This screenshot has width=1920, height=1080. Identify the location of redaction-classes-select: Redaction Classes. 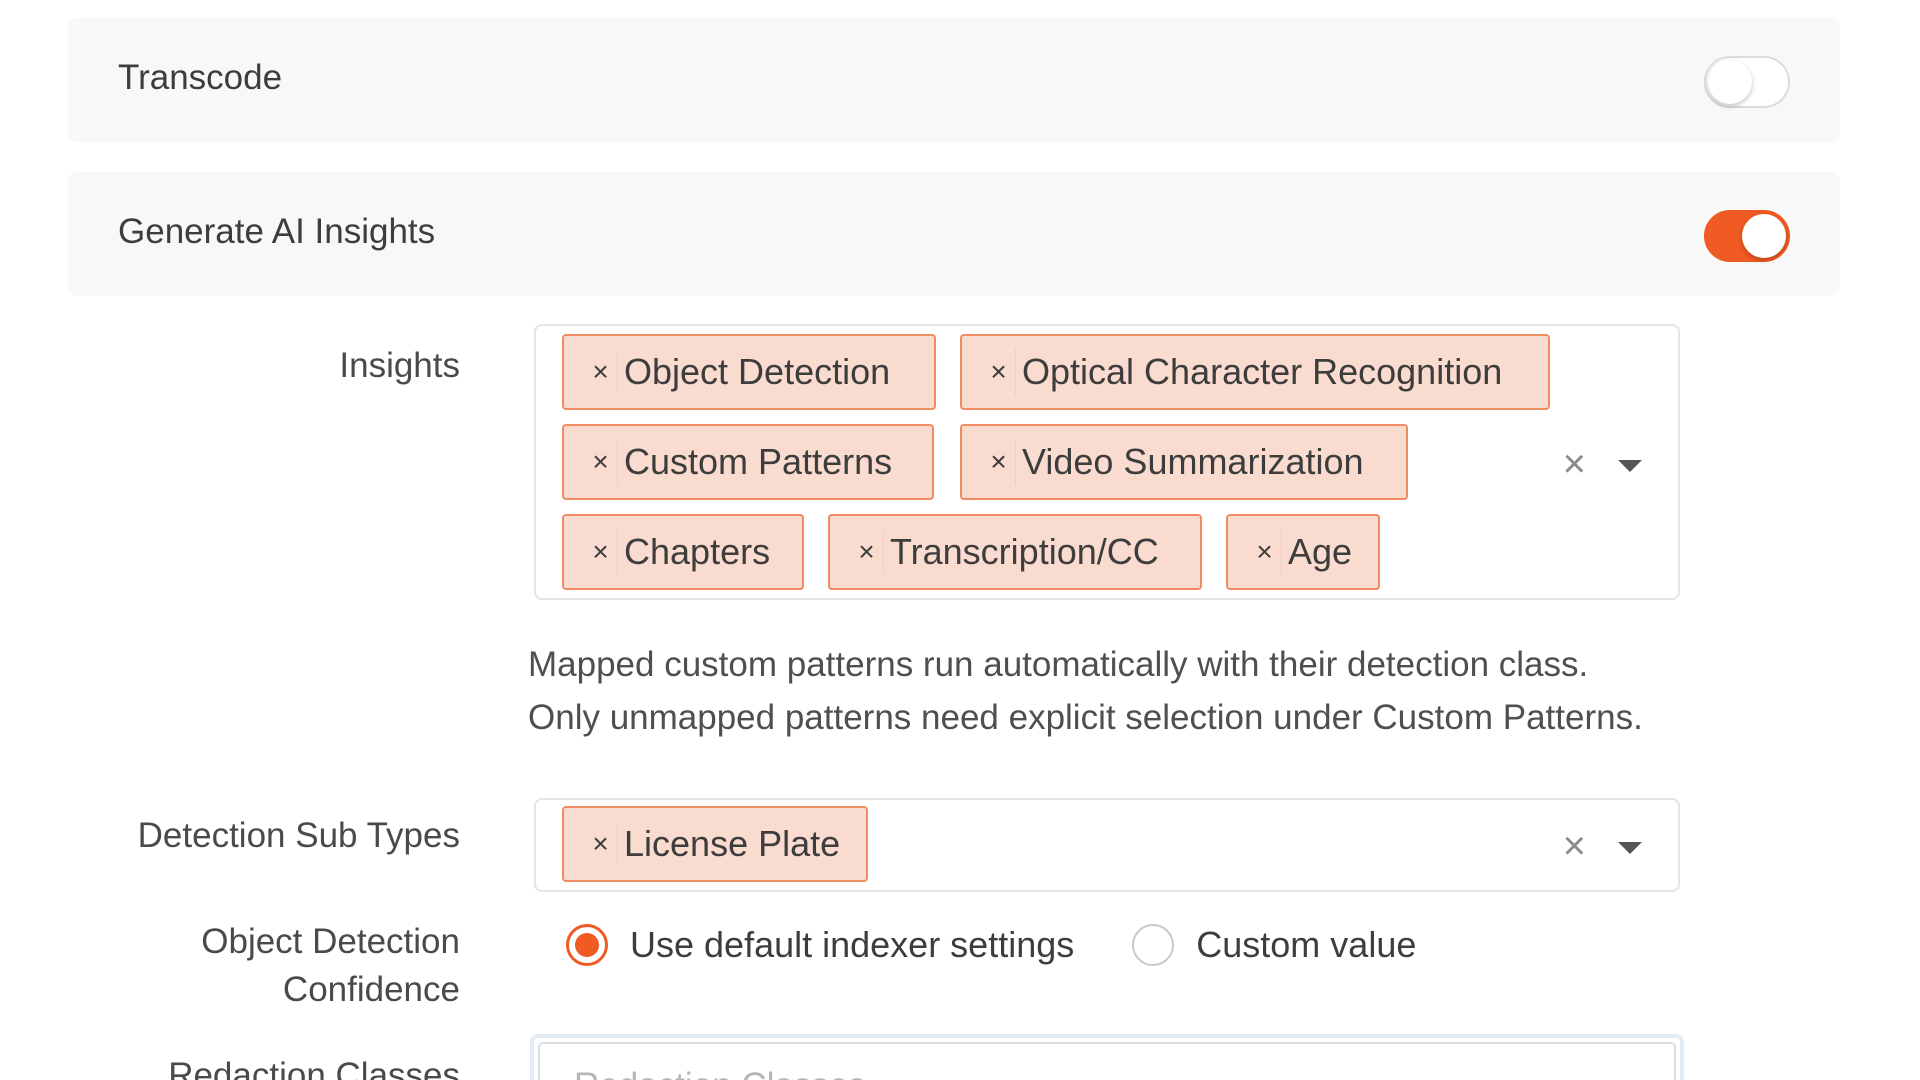
(1107, 1057).